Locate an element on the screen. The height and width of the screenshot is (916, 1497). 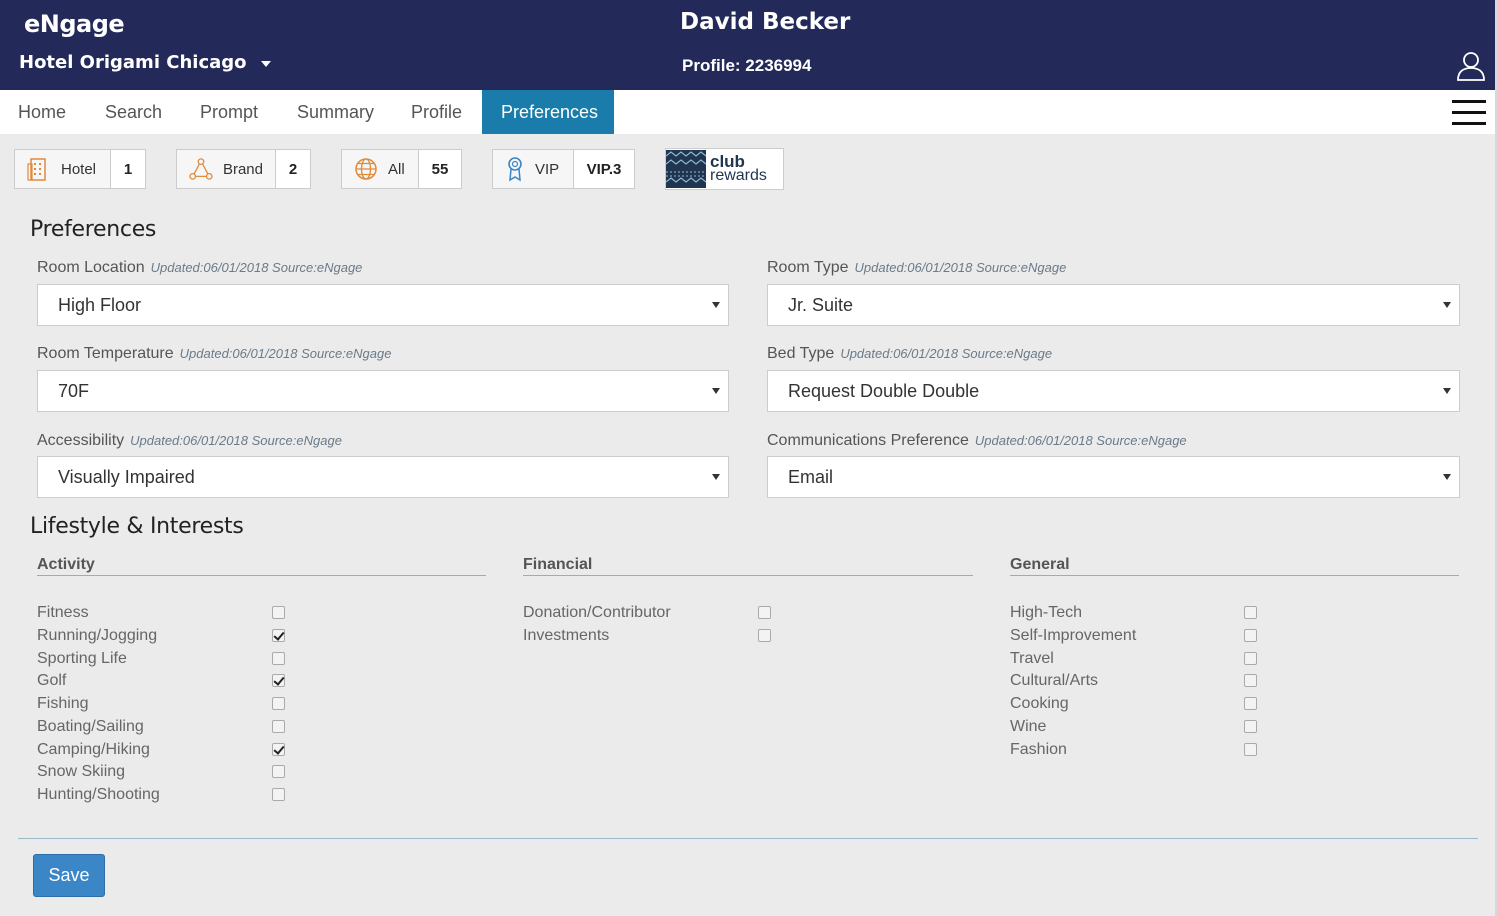
interest-label: Fashion is located at coordinates (1038, 749).